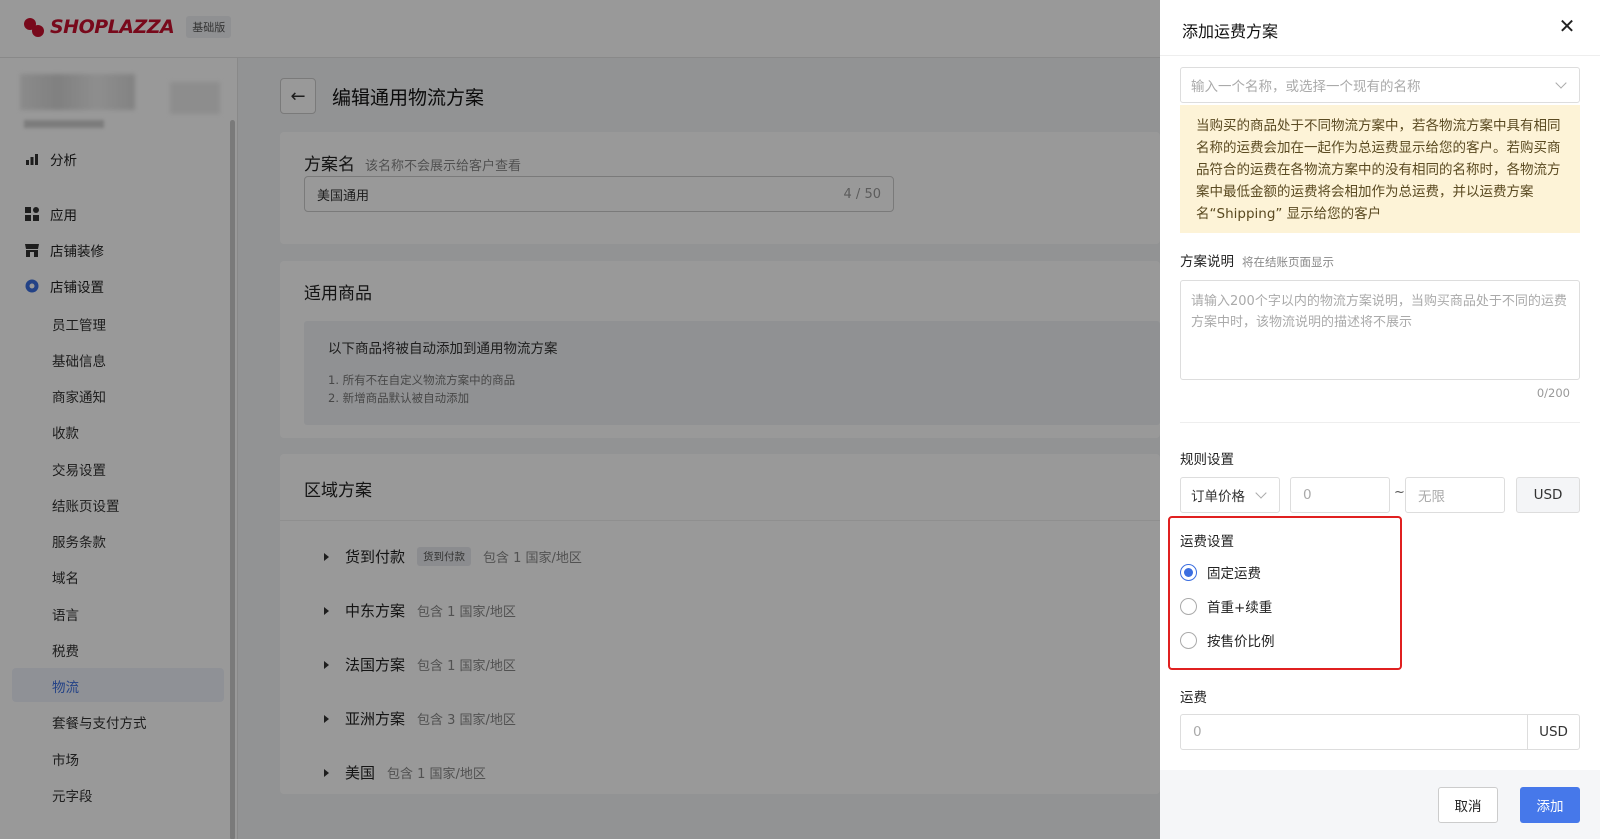  What do you see at coordinates (1207, 262) in the screenshot?
I see `description-label: 方案说明` at bounding box center [1207, 262].